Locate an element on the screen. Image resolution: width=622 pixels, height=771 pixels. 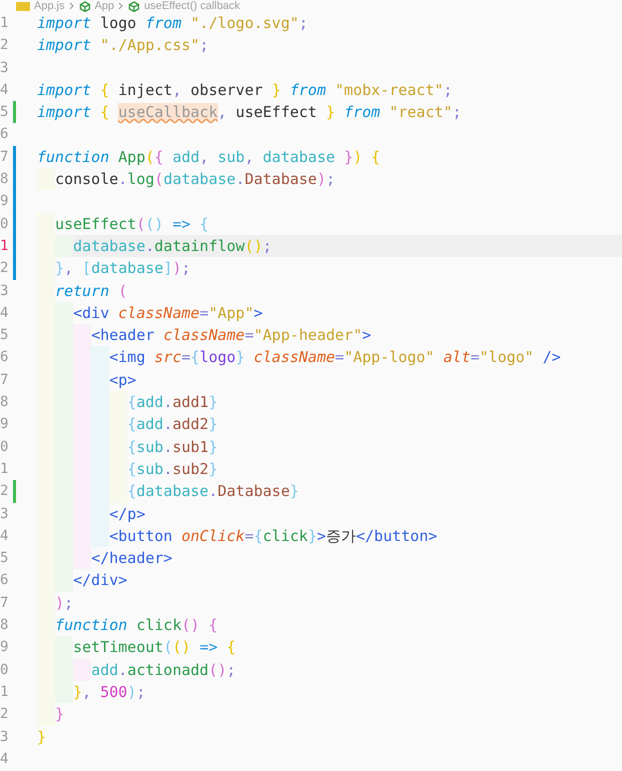
code-line: }, [database]); is located at coordinates (329, 268).